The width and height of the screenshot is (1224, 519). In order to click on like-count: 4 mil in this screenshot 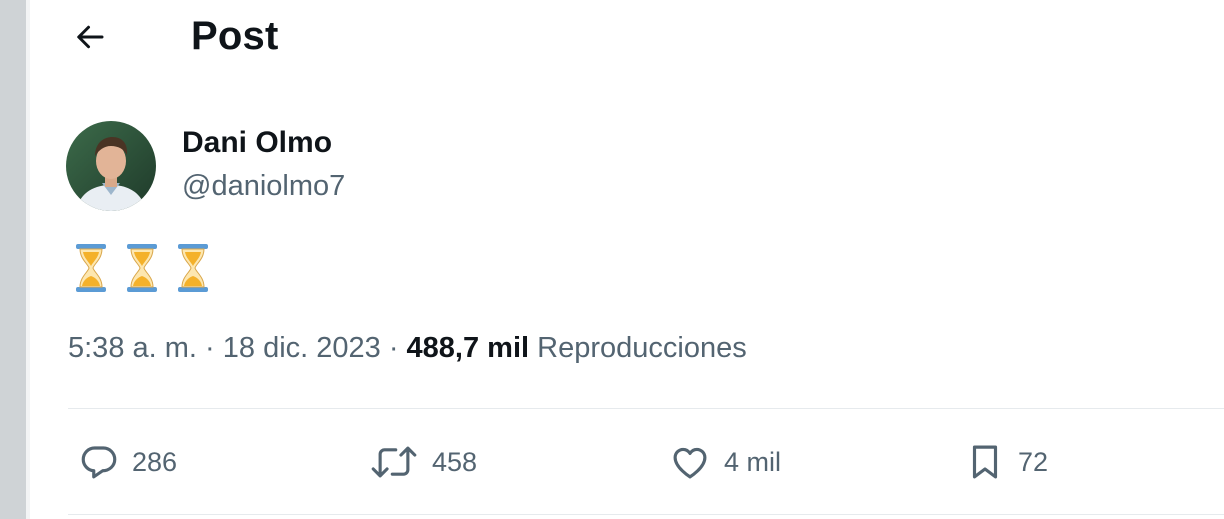, I will do `click(753, 461)`.